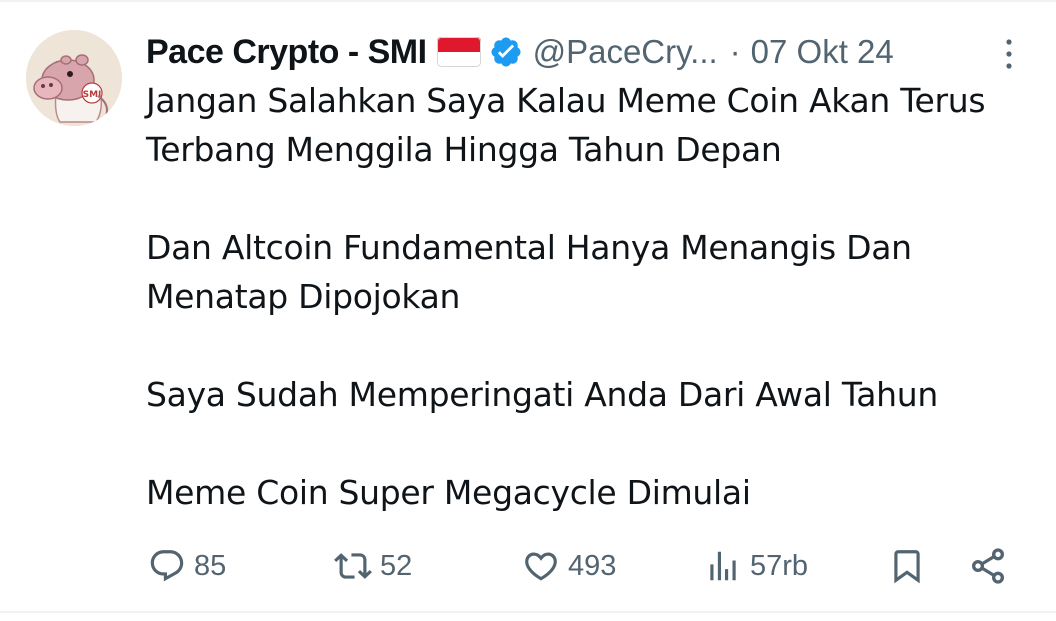  I want to click on repost-arrows-icon, so click(353, 566).